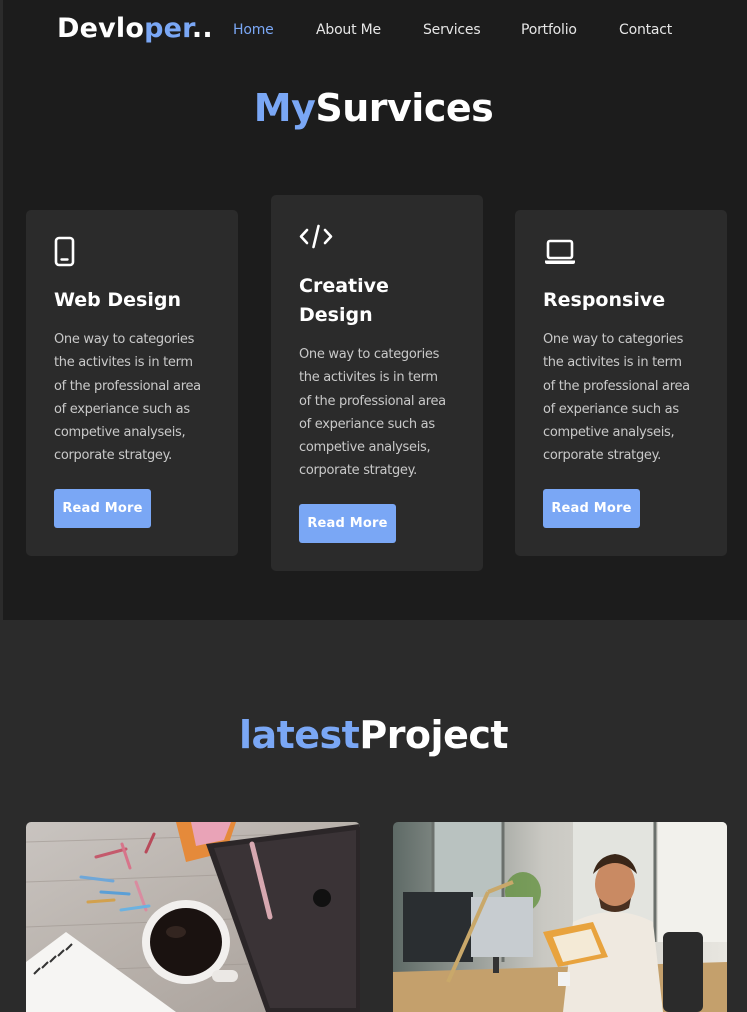 Image resolution: width=747 pixels, height=1012 pixels. I want to click on nav-contact: Contact, so click(645, 30).